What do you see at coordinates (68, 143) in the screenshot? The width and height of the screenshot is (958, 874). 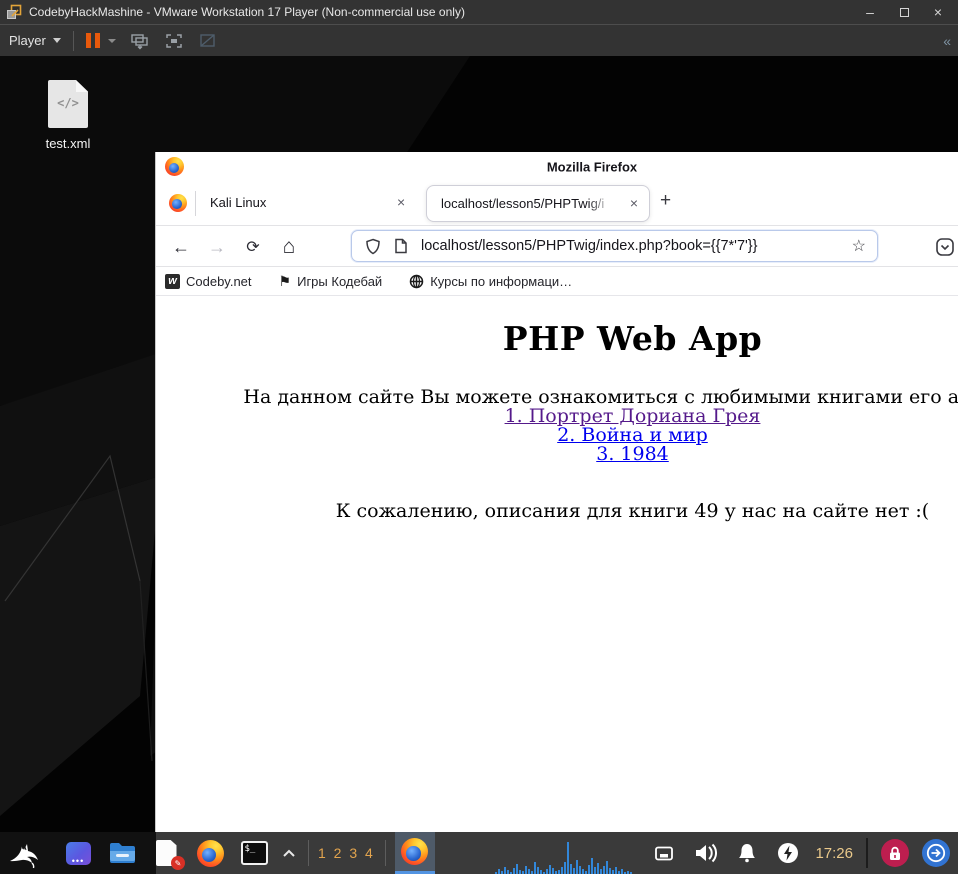 I see `desktop-file-label: test.xml` at bounding box center [68, 143].